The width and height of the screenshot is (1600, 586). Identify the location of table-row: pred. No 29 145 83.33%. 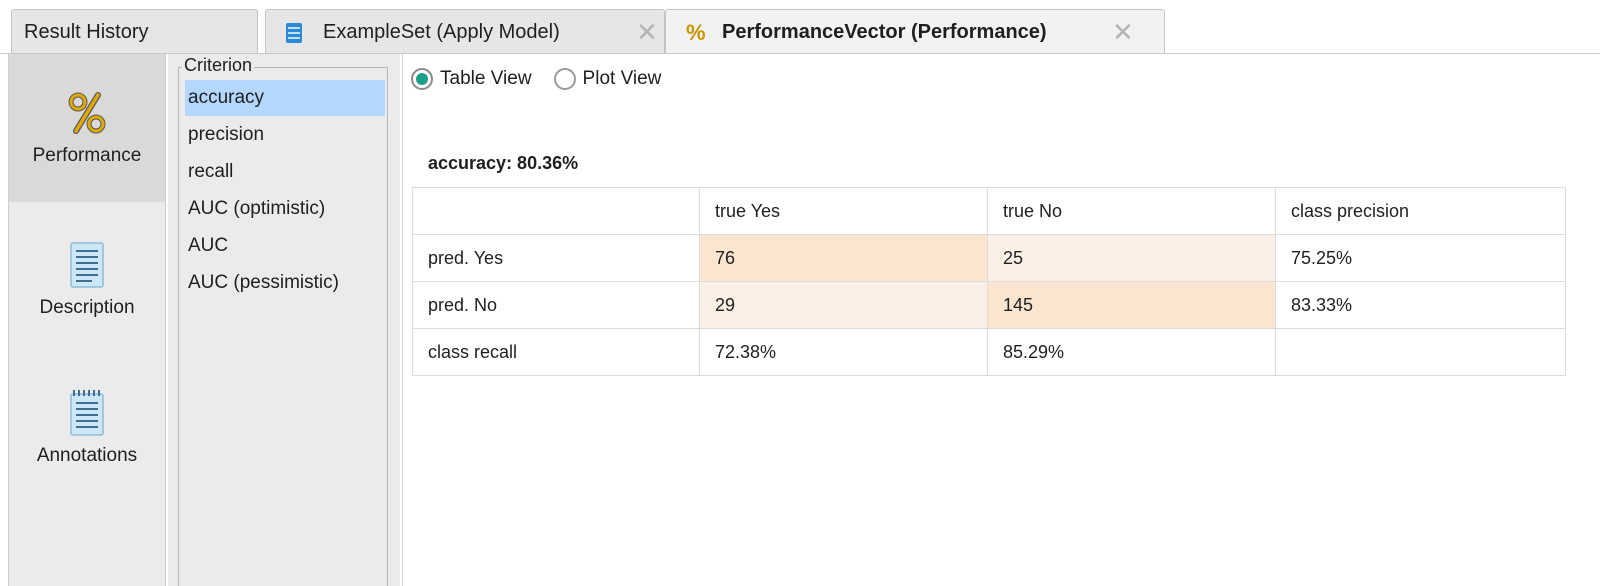
(989, 305).